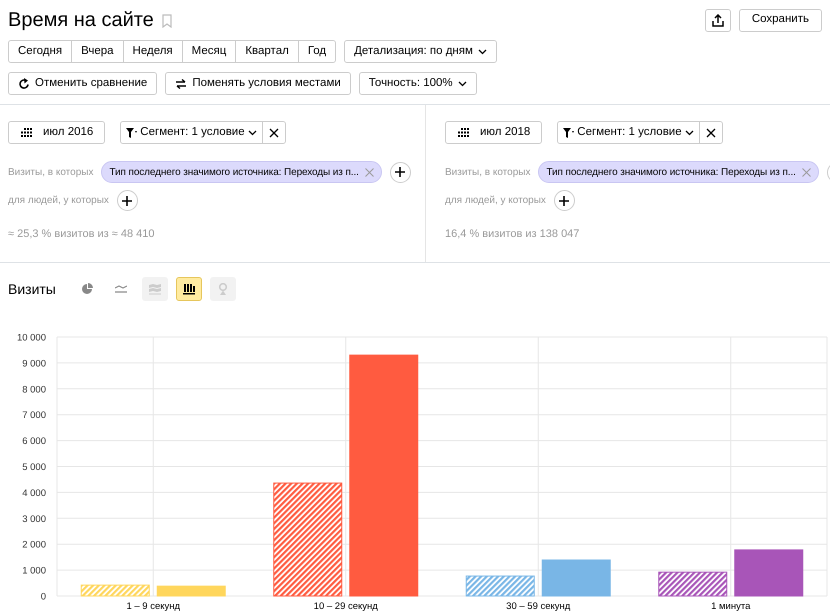 This screenshot has height=612, width=830. Describe the element at coordinates (34, 545) in the screenshot. I see `y-axis-label: 2 000` at that location.